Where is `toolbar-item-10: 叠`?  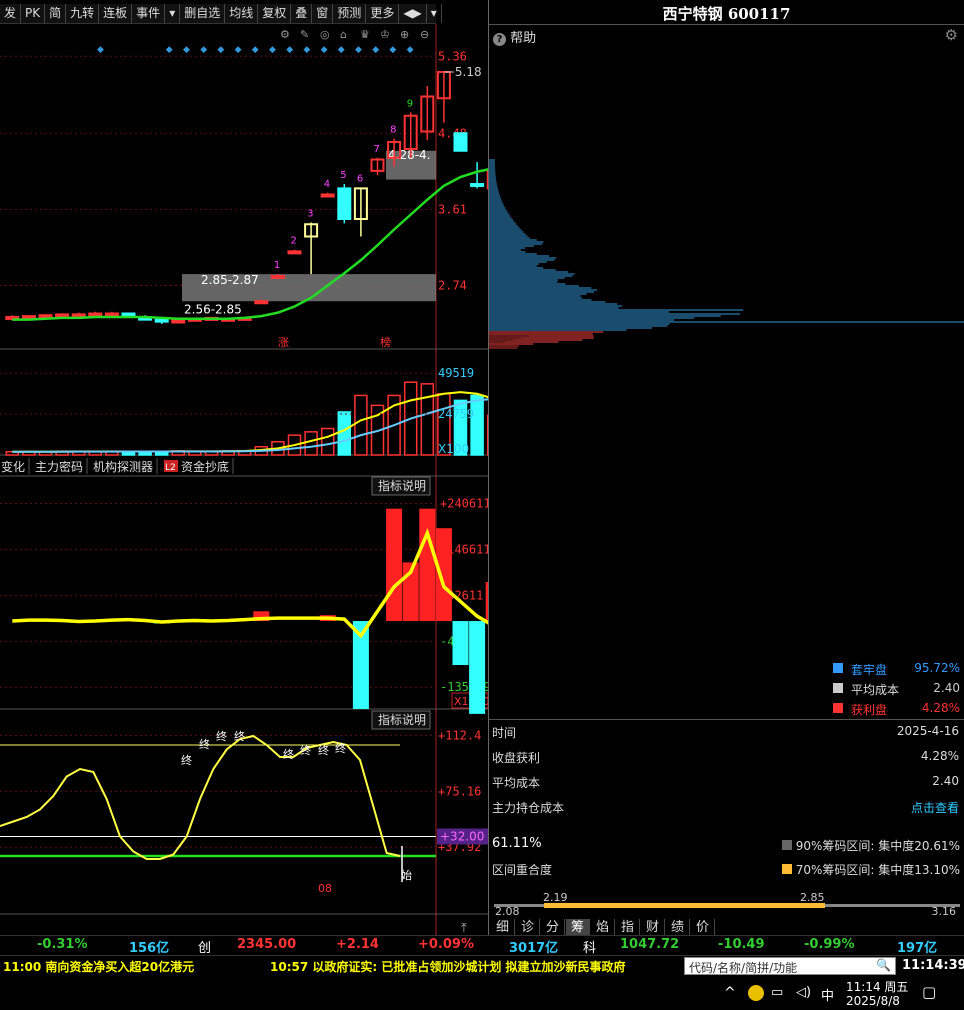 toolbar-item-10: 叠 is located at coordinates (302, 13).